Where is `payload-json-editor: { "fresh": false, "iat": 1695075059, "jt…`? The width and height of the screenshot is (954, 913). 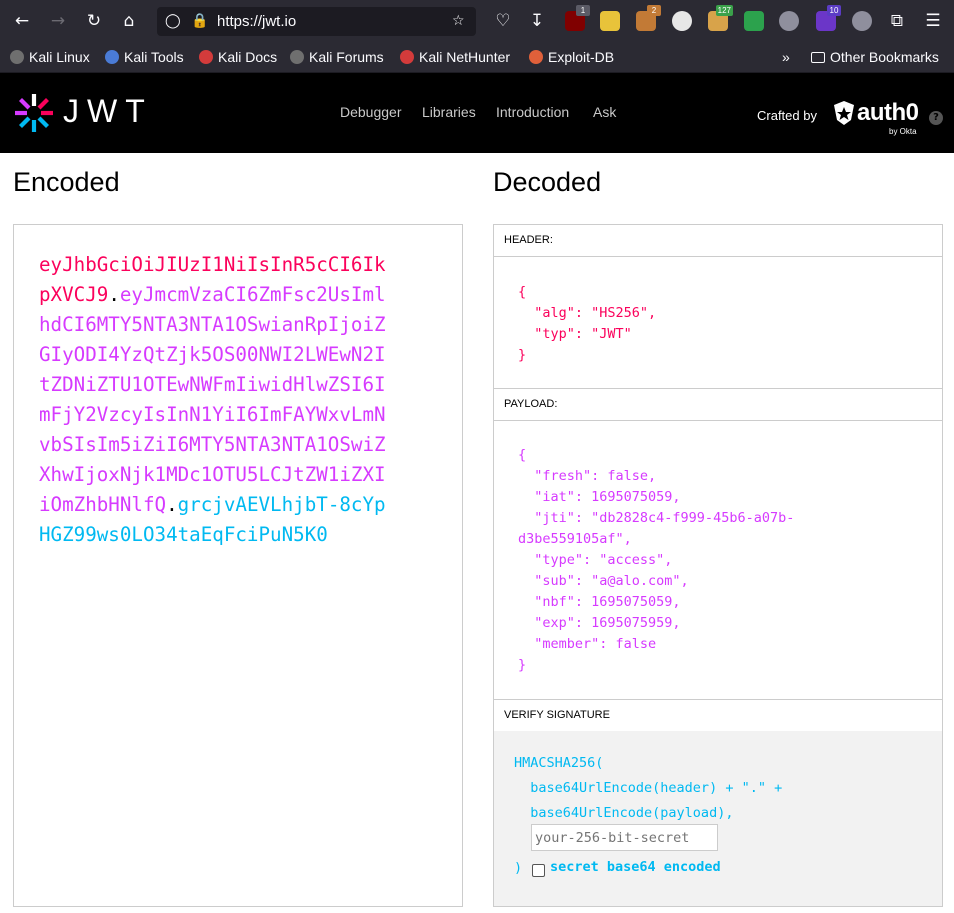
payload-json-editor: { "fresh": false, "iat": 1695075059, "jt… is located at coordinates (656, 560).